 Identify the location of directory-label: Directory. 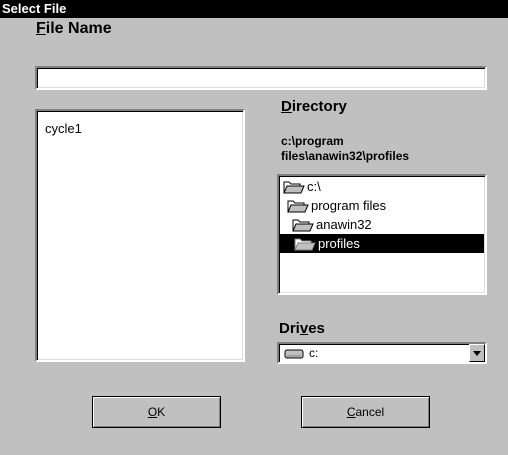
(314, 106).